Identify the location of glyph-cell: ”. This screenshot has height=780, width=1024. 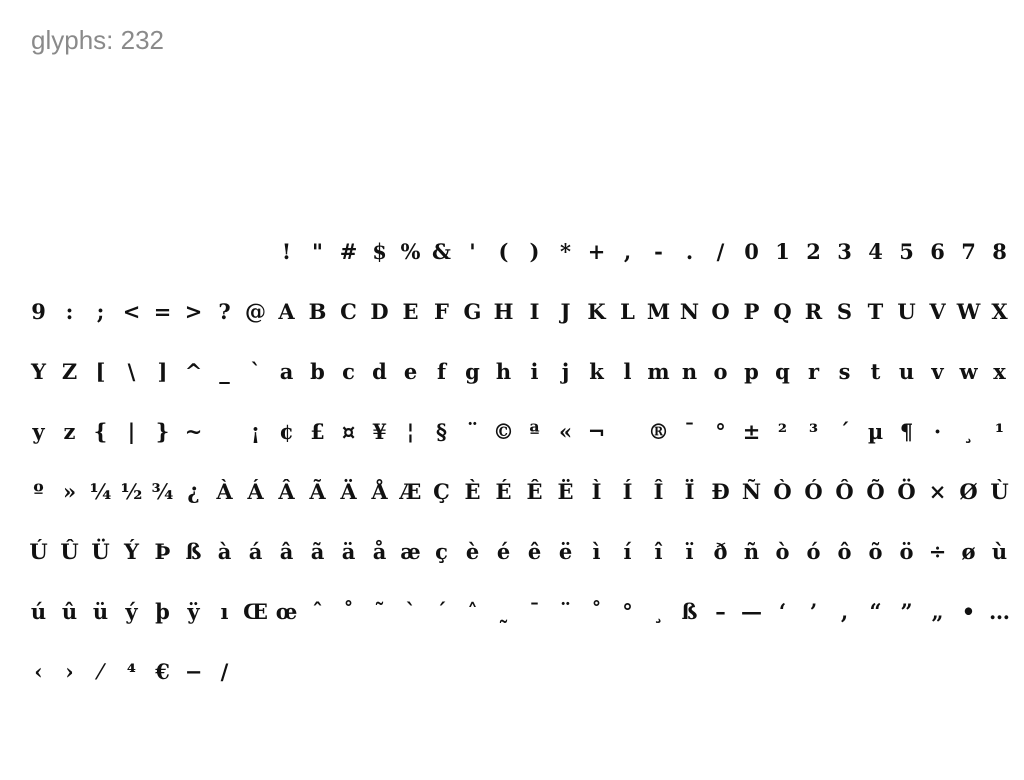
(906, 611).